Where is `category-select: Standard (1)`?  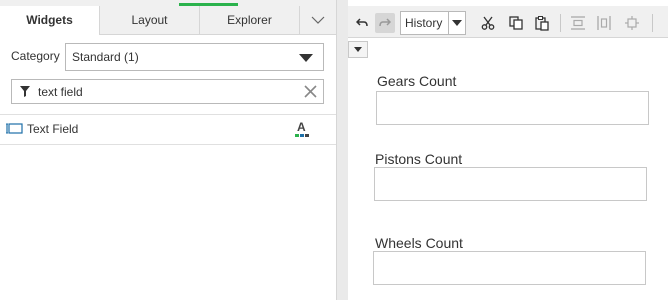
category-select: Standard (1) is located at coordinates (194, 57).